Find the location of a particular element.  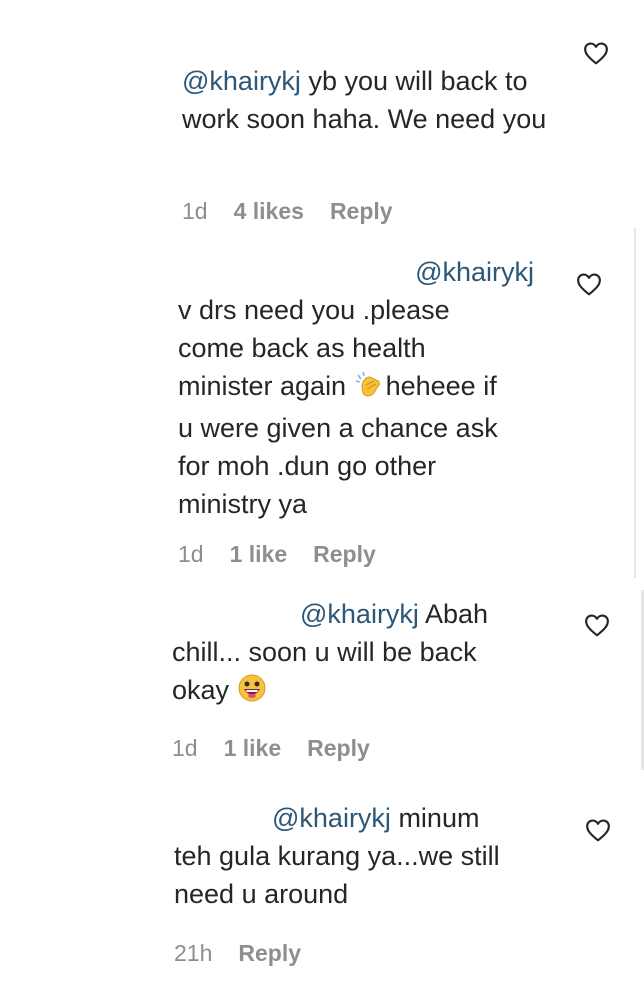

comment-meta: 1d 4 likes Reply is located at coordinates (287, 211).